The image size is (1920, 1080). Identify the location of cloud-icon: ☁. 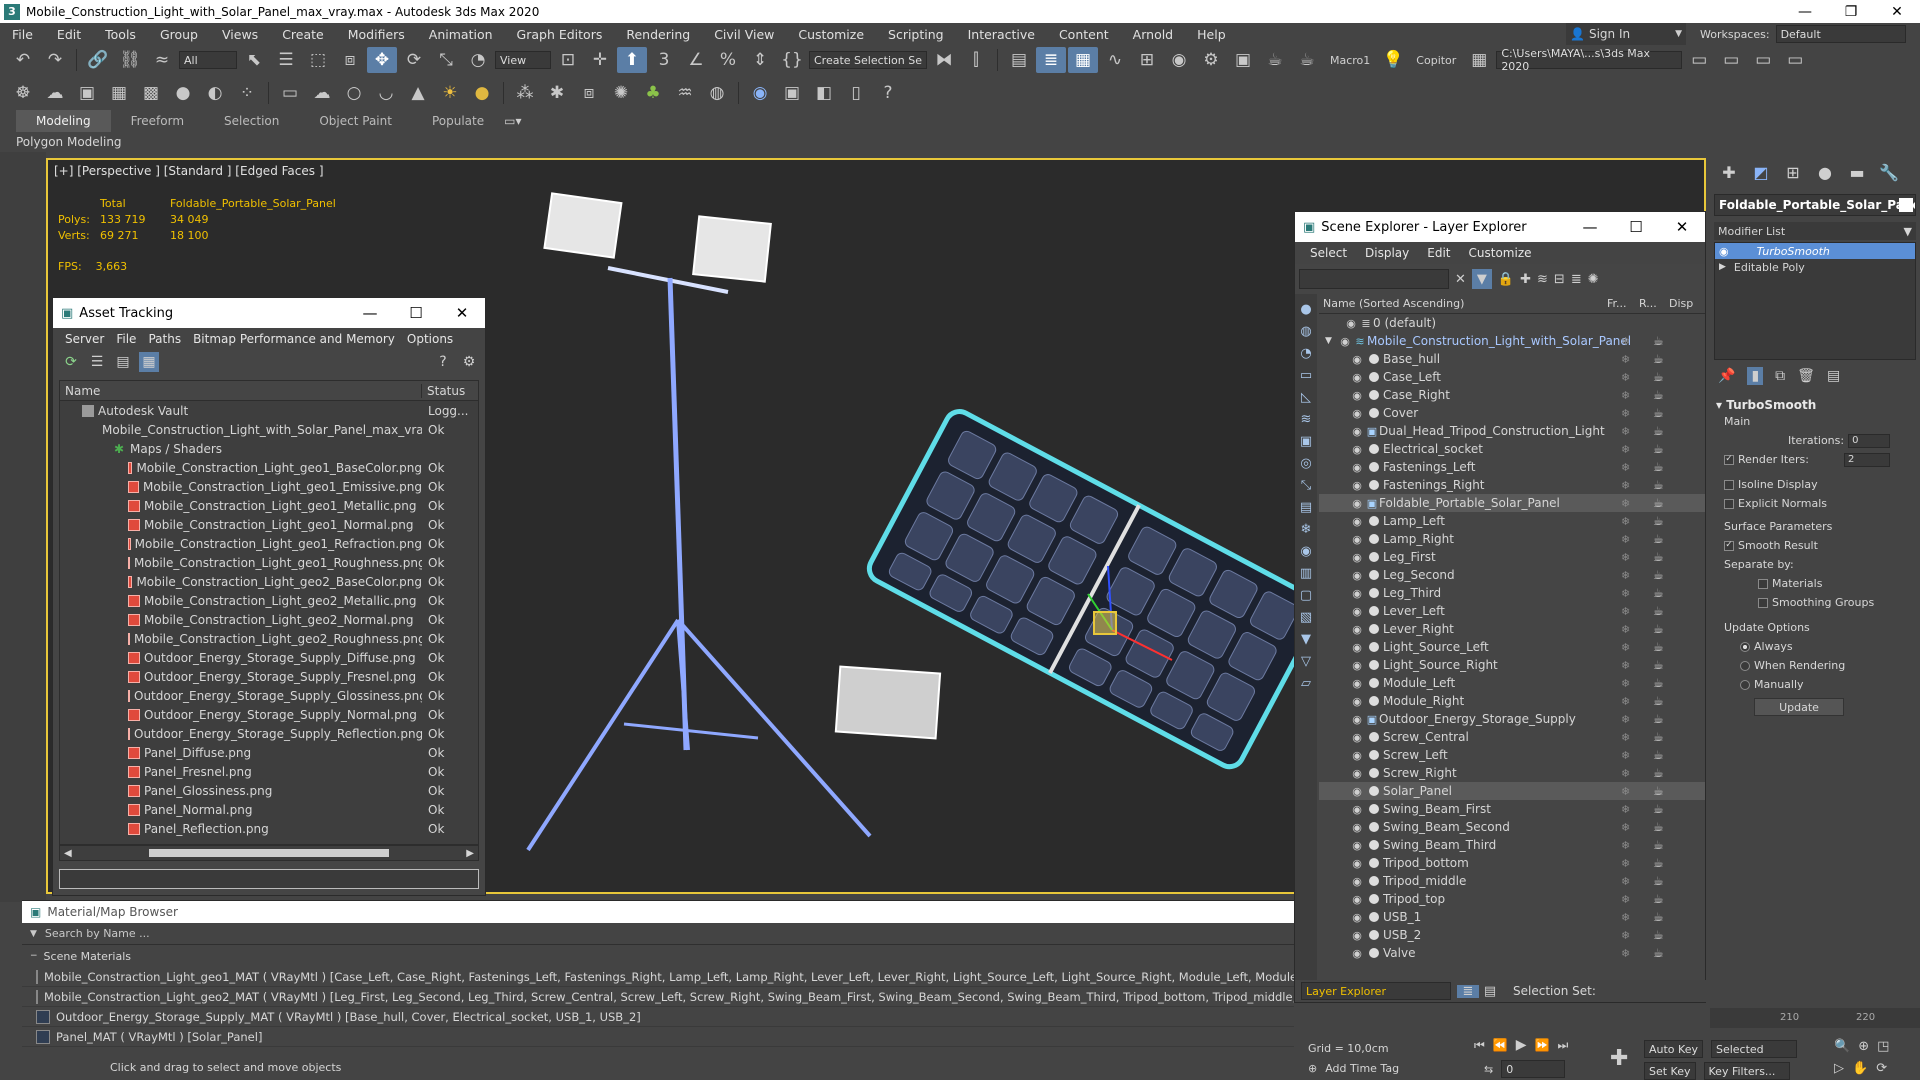
(55, 93).